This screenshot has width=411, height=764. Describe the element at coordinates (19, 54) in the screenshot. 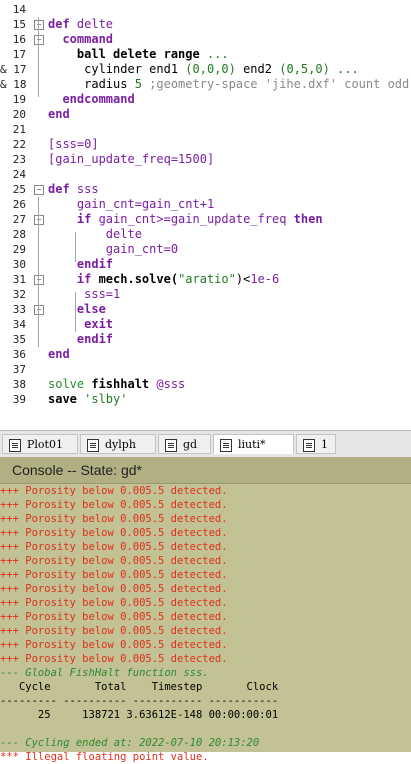

I see `line-number: 17` at that location.